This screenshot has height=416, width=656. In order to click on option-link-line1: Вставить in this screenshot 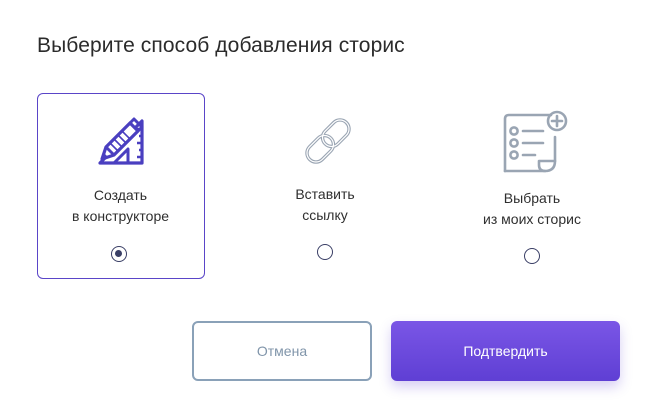, I will do `click(325, 194)`.